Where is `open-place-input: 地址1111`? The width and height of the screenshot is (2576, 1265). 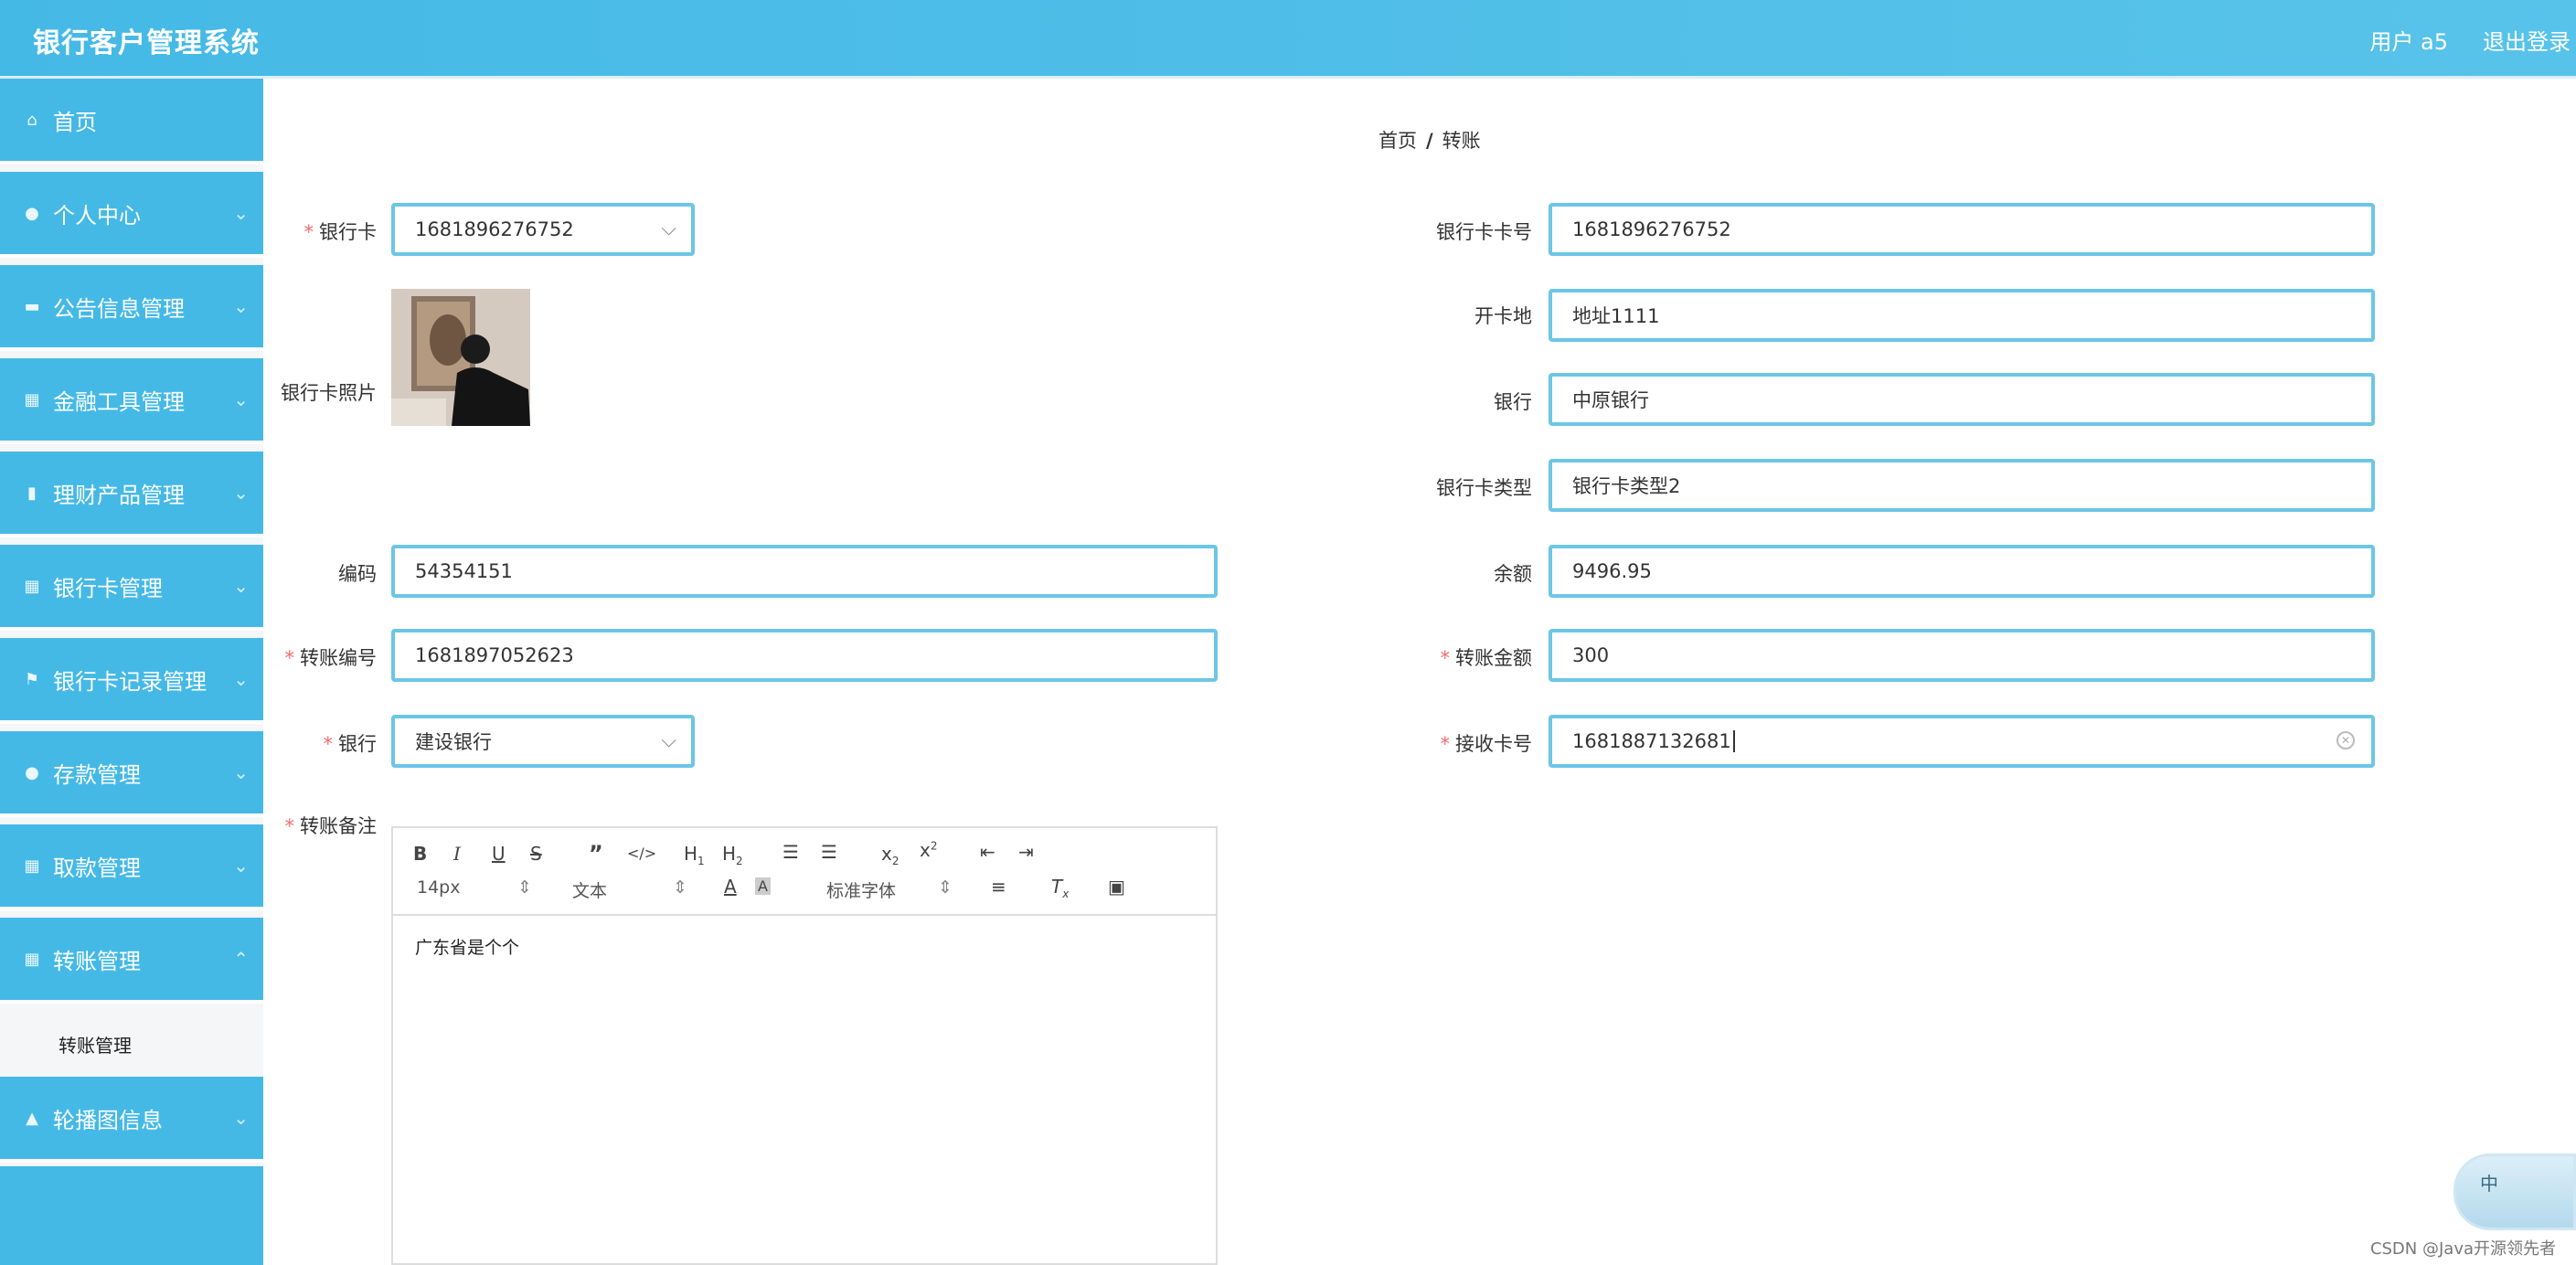 open-place-input: 地址1111 is located at coordinates (1962, 315).